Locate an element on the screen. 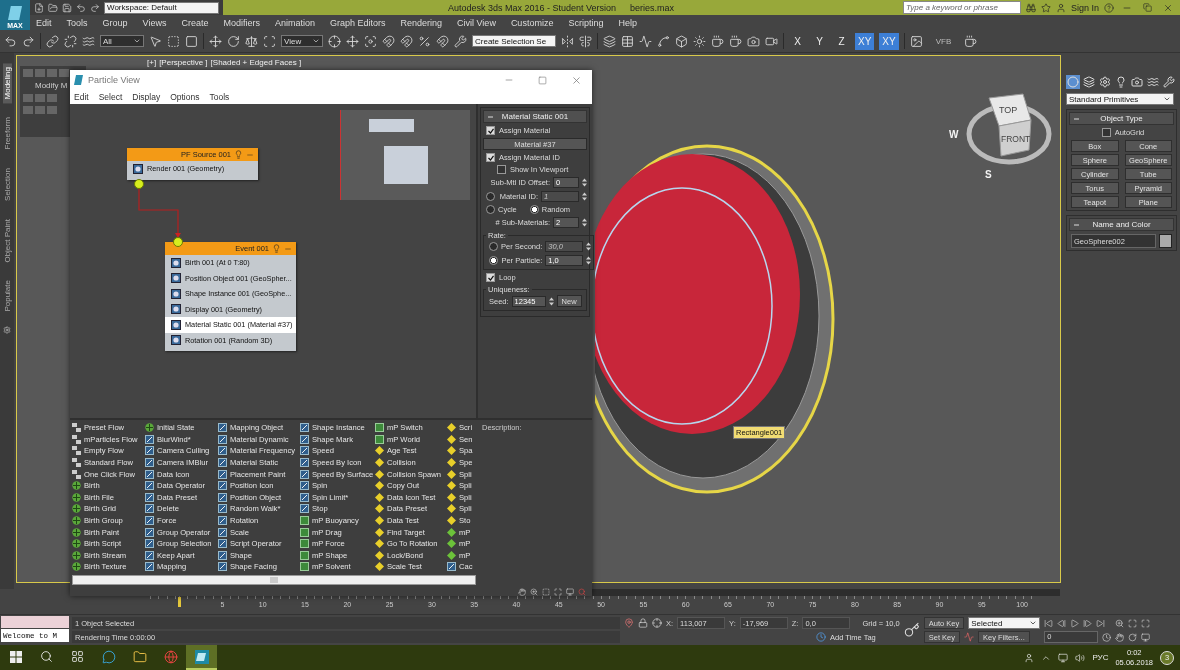 The image size is (1180, 670). menu-item: Views is located at coordinates (154, 22).